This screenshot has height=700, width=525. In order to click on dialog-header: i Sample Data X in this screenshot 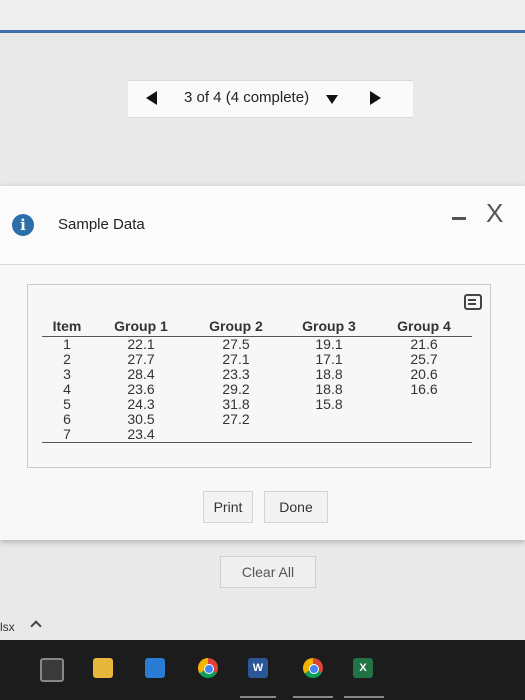, I will do `click(262, 225)`.